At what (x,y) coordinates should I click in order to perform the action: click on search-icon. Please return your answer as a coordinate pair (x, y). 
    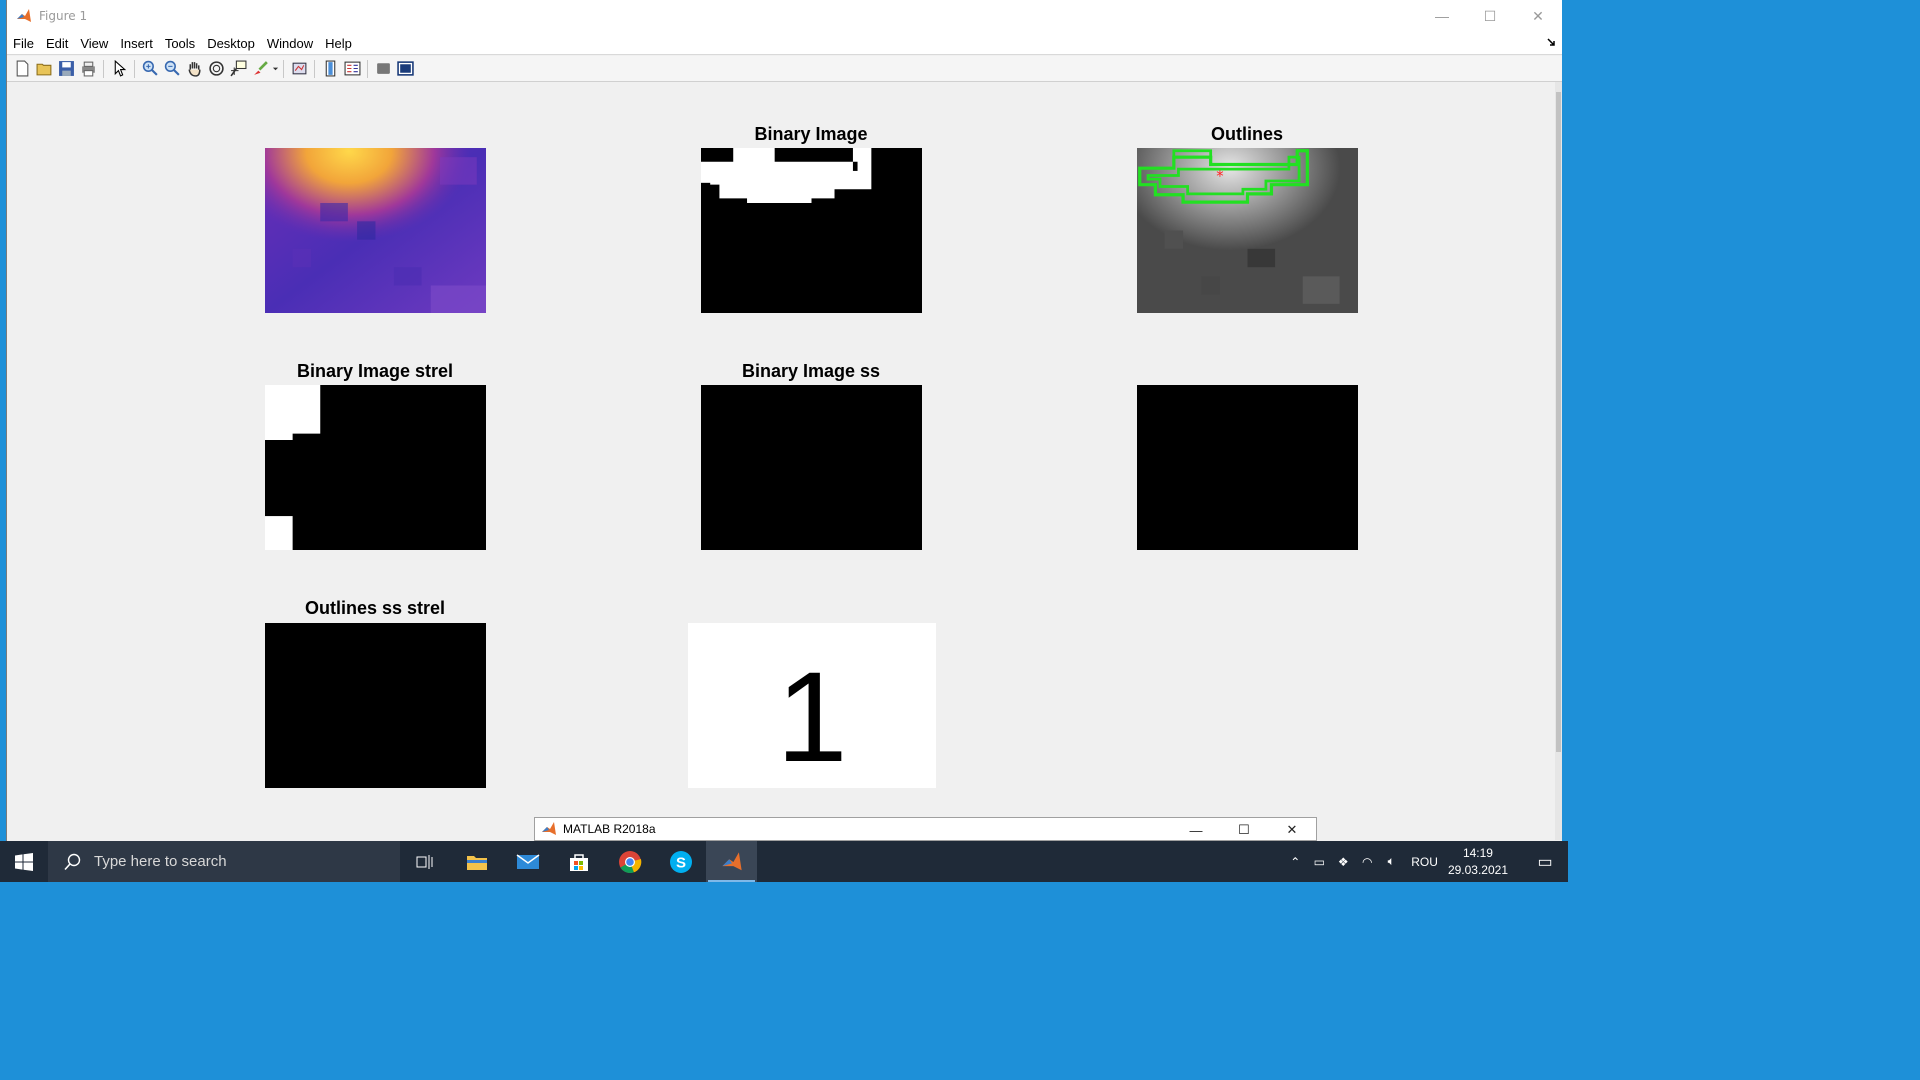
    Looking at the image, I should click on (72, 861).